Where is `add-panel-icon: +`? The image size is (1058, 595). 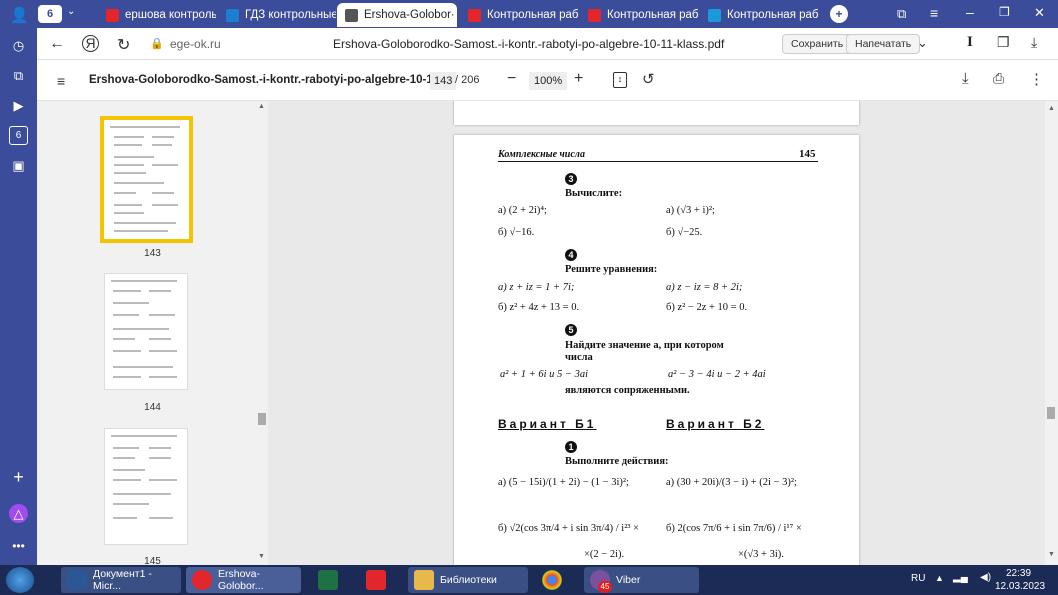 add-panel-icon: + is located at coordinates (18, 477).